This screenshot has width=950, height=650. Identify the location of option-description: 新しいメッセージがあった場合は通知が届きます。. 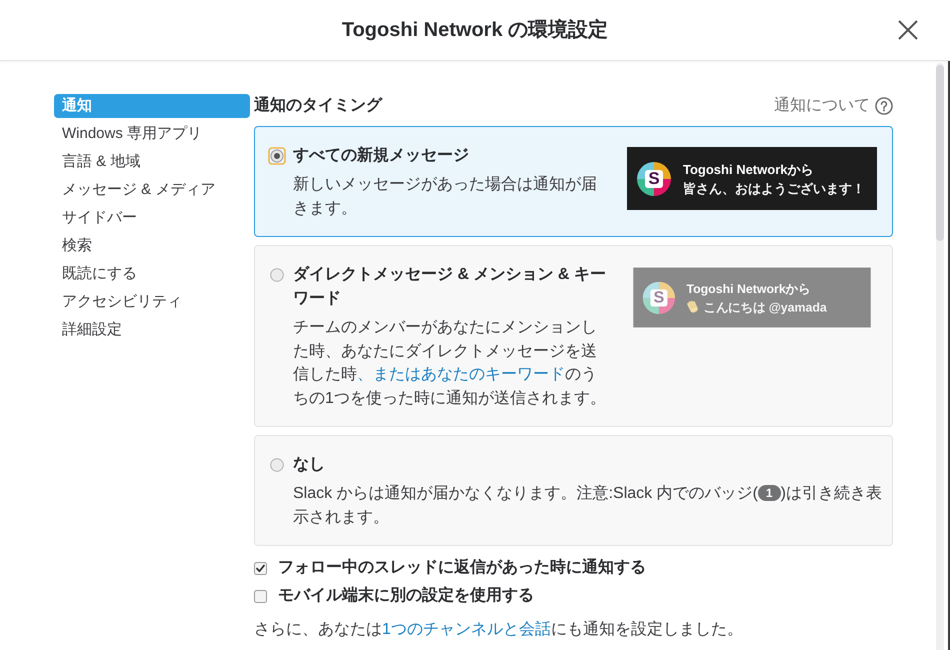
(445, 196).